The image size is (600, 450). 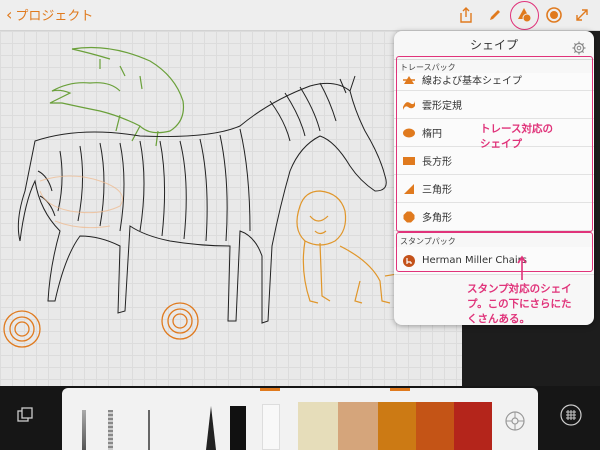 I want to click on tool-tray, so click(x=300, y=419).